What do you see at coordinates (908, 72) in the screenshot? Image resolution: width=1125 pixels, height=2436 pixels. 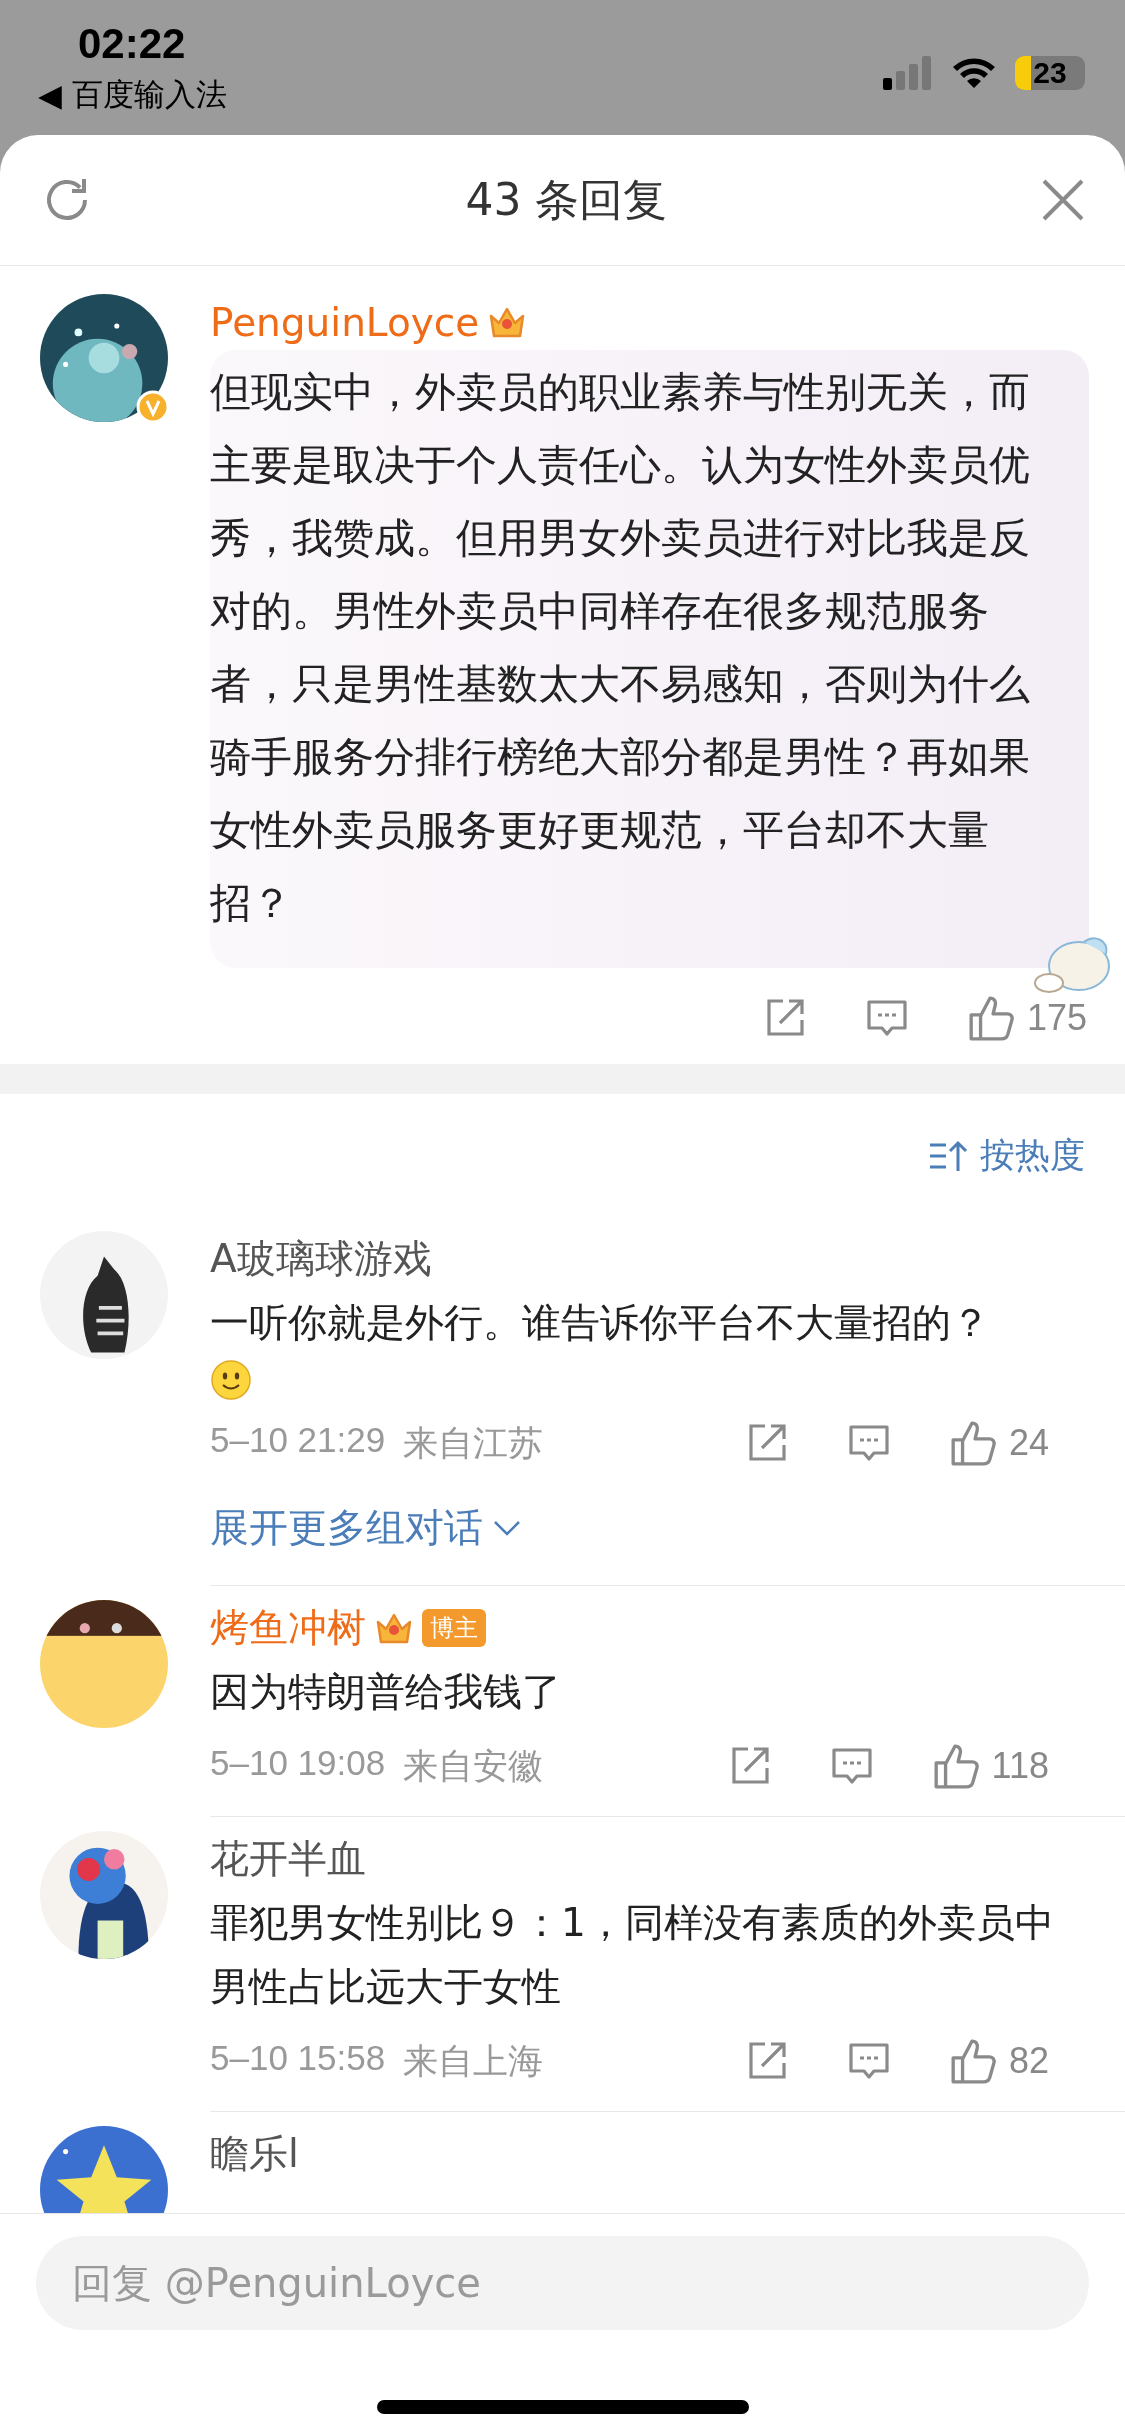 I see `signal-icon` at bounding box center [908, 72].